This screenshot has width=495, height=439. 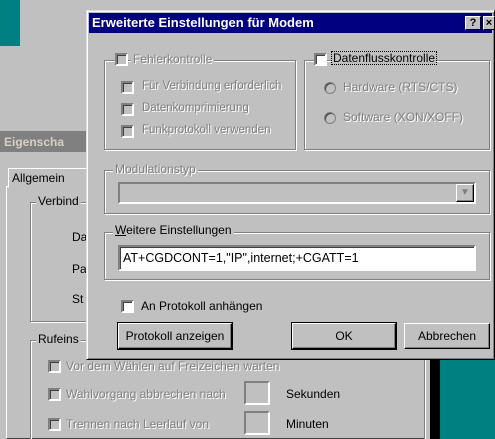 I want to click on desktop-area-right, so click(x=467, y=395).